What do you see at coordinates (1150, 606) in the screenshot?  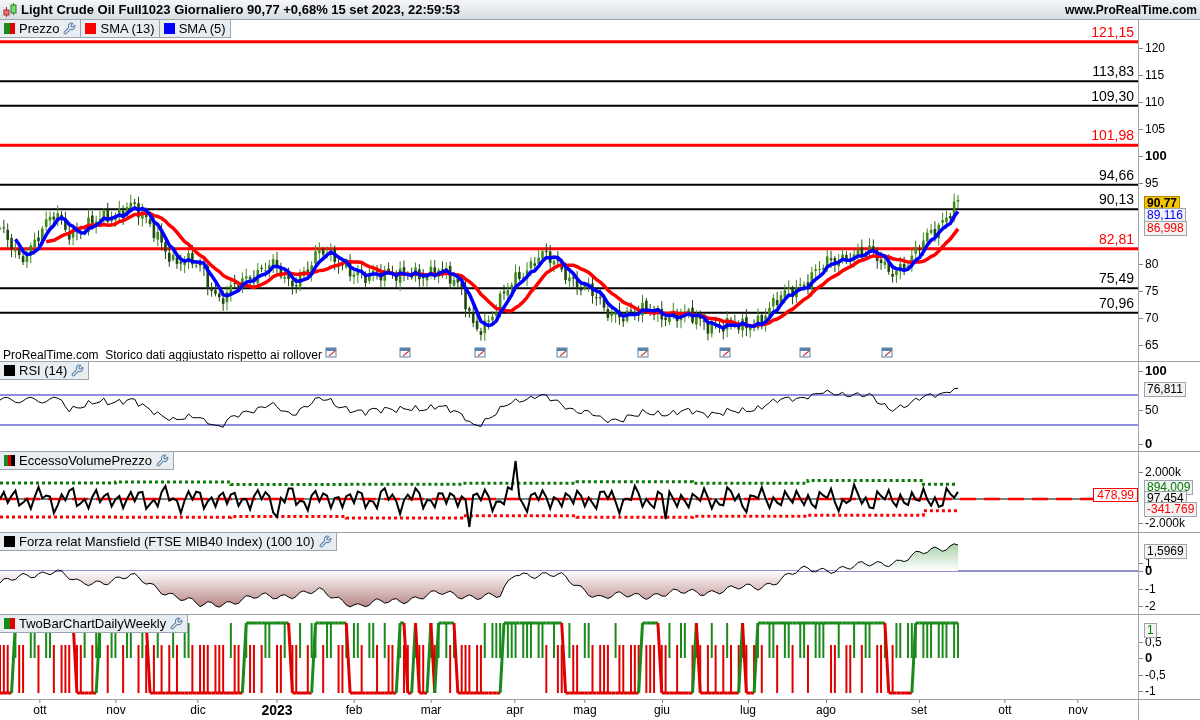 I see `axis-label: -2` at bounding box center [1150, 606].